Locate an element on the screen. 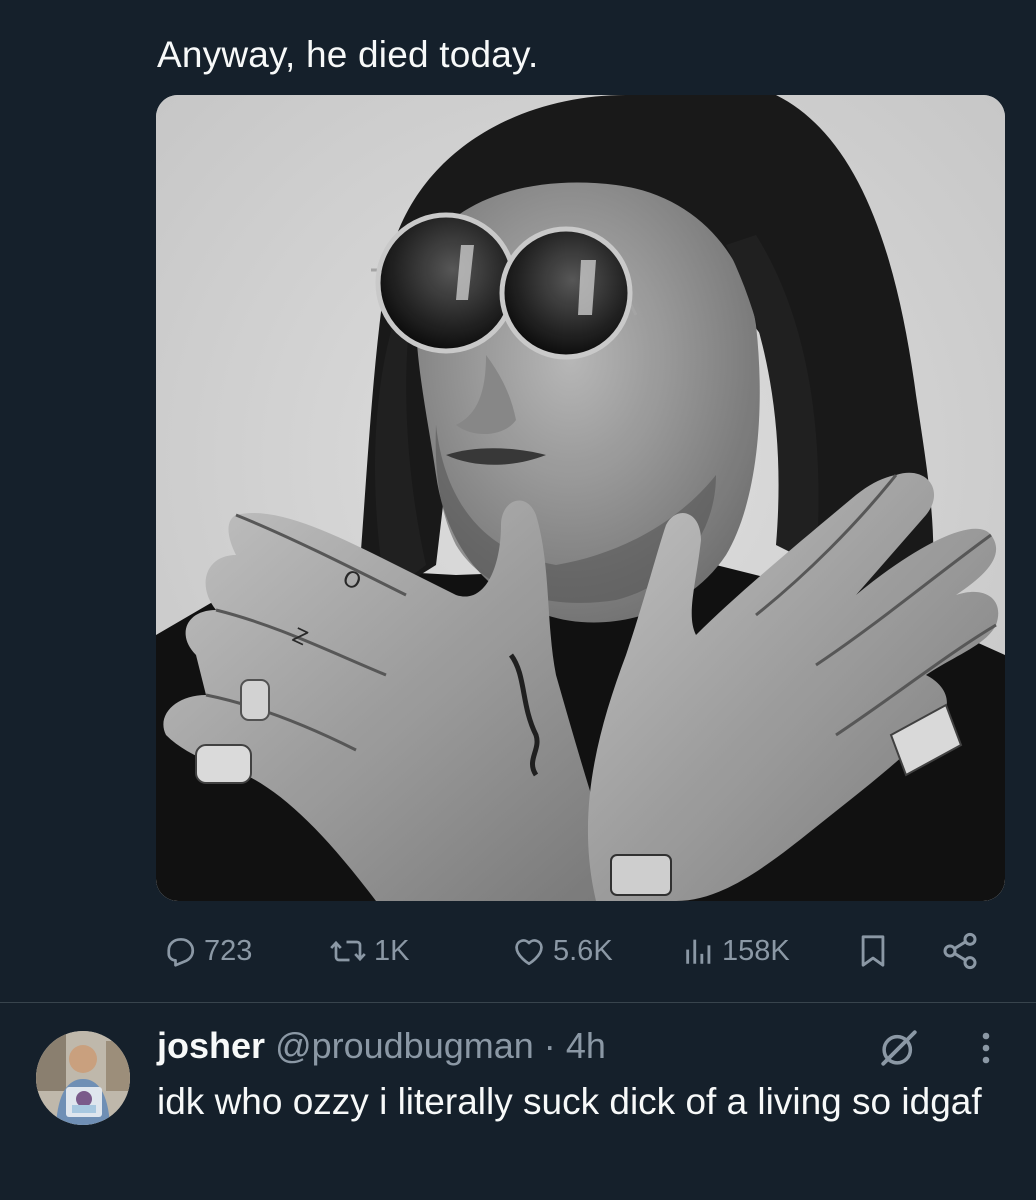  avatar-image is located at coordinates (83, 1078).